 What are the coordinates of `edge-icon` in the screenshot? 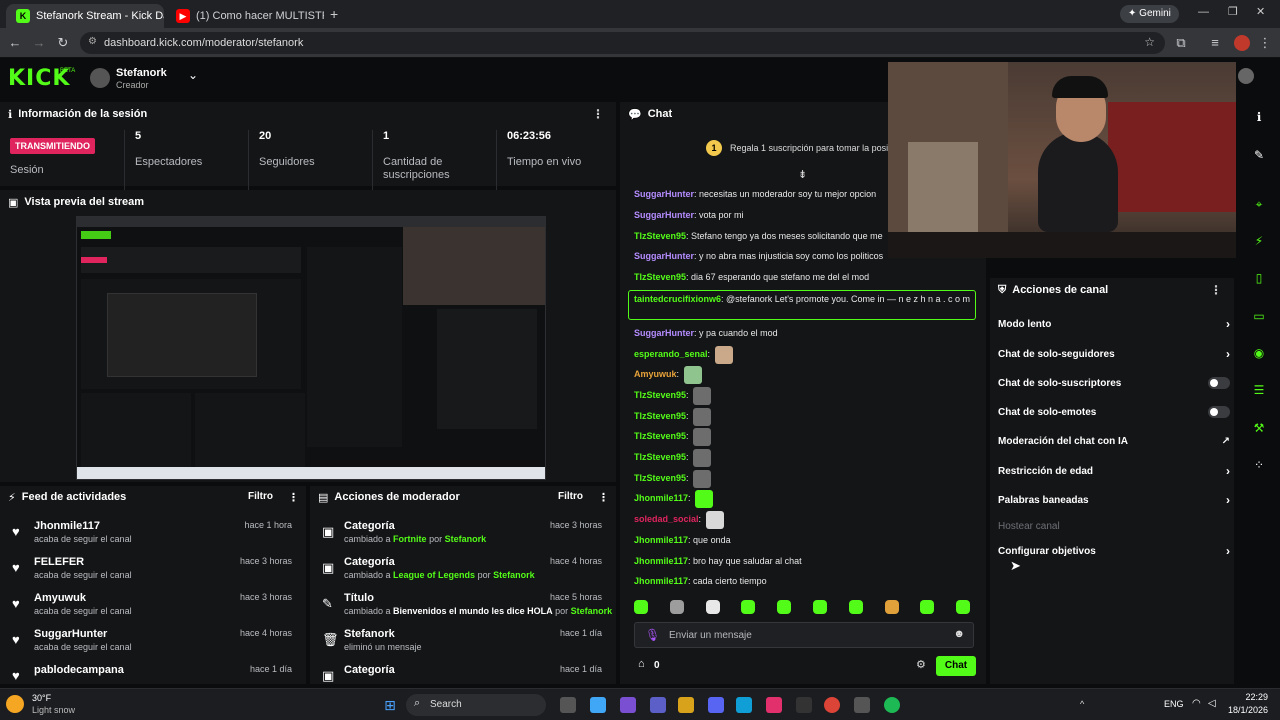 It's located at (744, 705).